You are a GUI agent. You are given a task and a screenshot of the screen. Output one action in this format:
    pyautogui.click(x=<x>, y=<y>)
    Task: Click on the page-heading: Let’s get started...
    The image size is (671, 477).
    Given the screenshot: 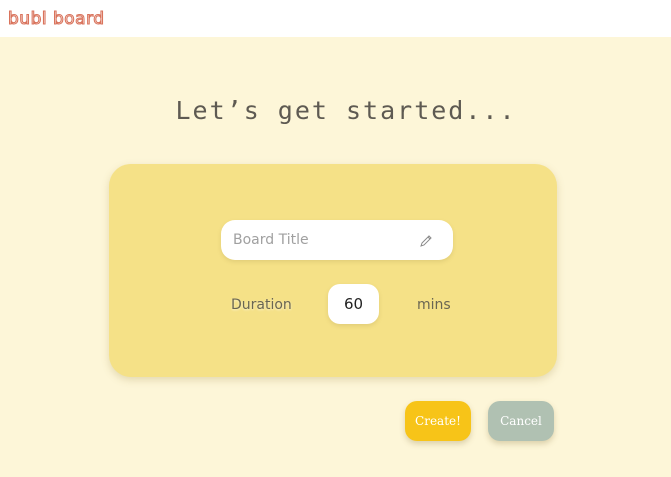 What is the action you would take?
    pyautogui.click(x=346, y=110)
    